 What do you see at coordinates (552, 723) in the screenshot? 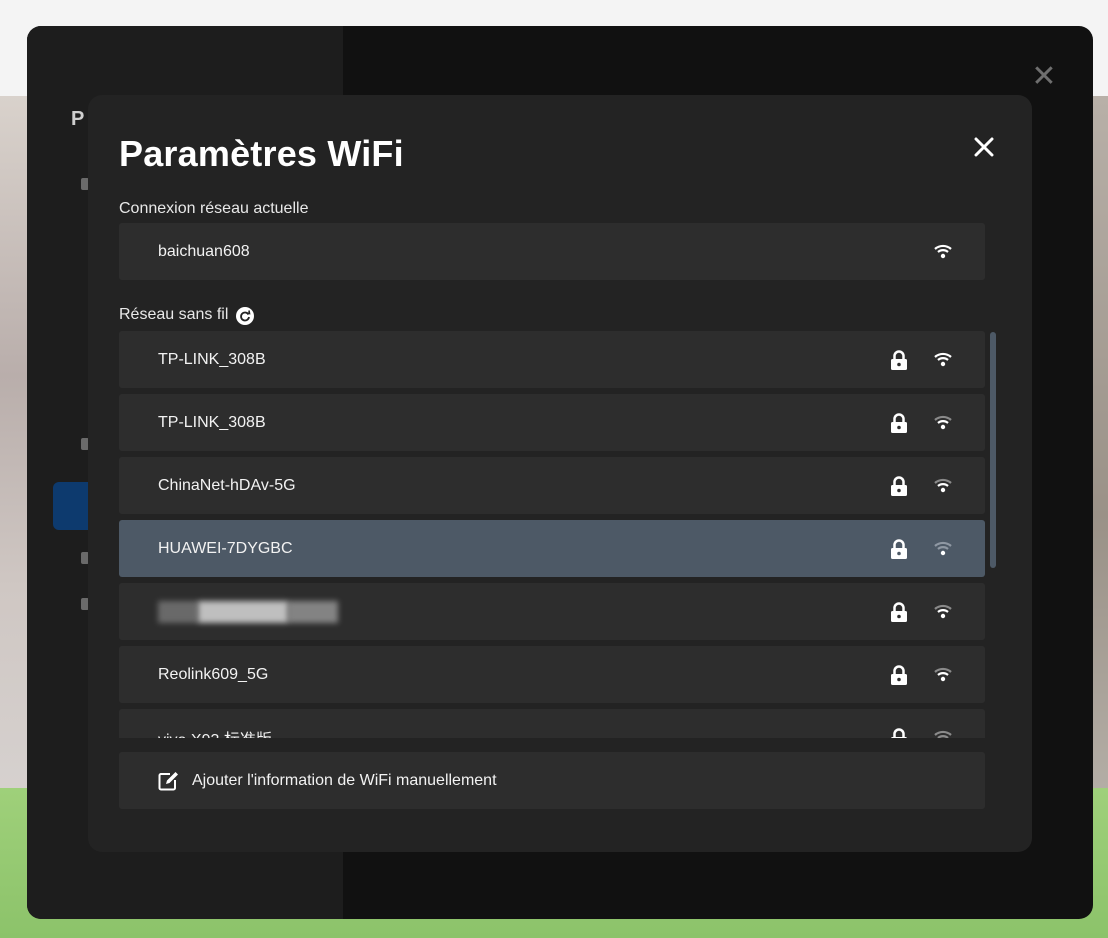
I see `network-row: vivo X93 标准版` at bounding box center [552, 723].